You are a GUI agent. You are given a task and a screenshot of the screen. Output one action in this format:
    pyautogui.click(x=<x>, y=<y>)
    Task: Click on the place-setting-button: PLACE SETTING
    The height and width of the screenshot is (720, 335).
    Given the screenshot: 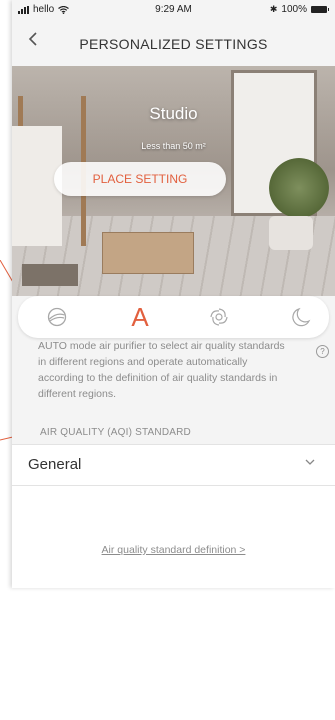 What is the action you would take?
    pyautogui.click(x=140, y=179)
    